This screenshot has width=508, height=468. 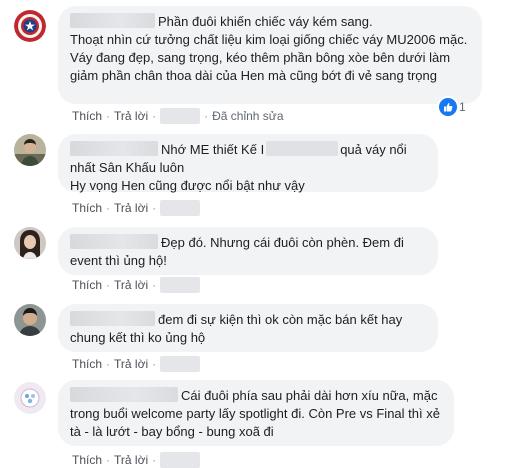 What do you see at coordinates (213, 149) in the screenshot?
I see `comment-text: Nhớ ME thiết Kế I` at bounding box center [213, 149].